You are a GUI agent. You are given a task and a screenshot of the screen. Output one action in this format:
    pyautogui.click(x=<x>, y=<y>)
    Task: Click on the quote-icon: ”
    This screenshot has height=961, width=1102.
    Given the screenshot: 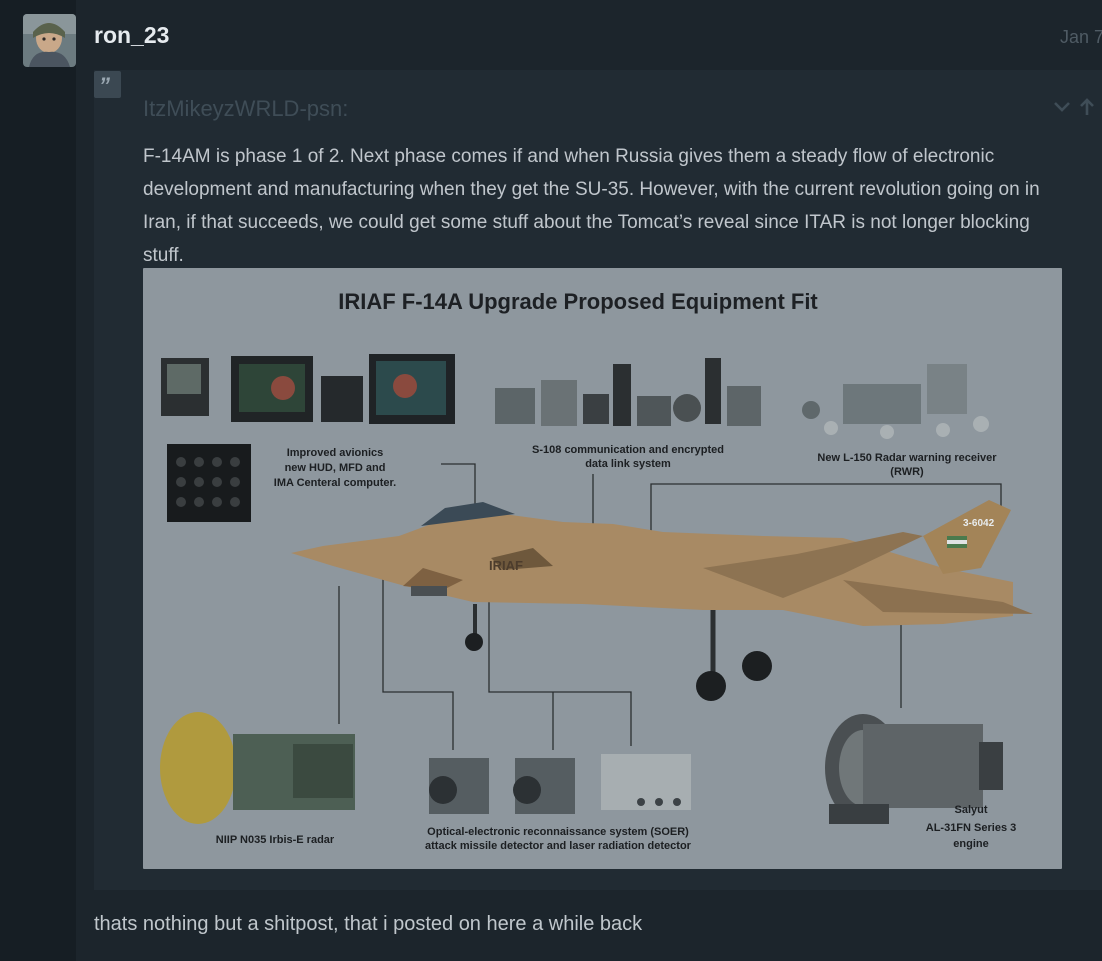 What is the action you would take?
    pyautogui.click(x=107, y=84)
    